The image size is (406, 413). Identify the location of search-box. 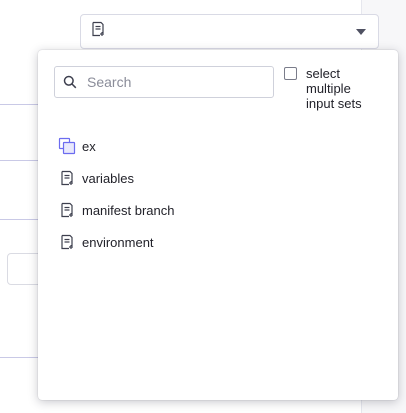
(164, 82).